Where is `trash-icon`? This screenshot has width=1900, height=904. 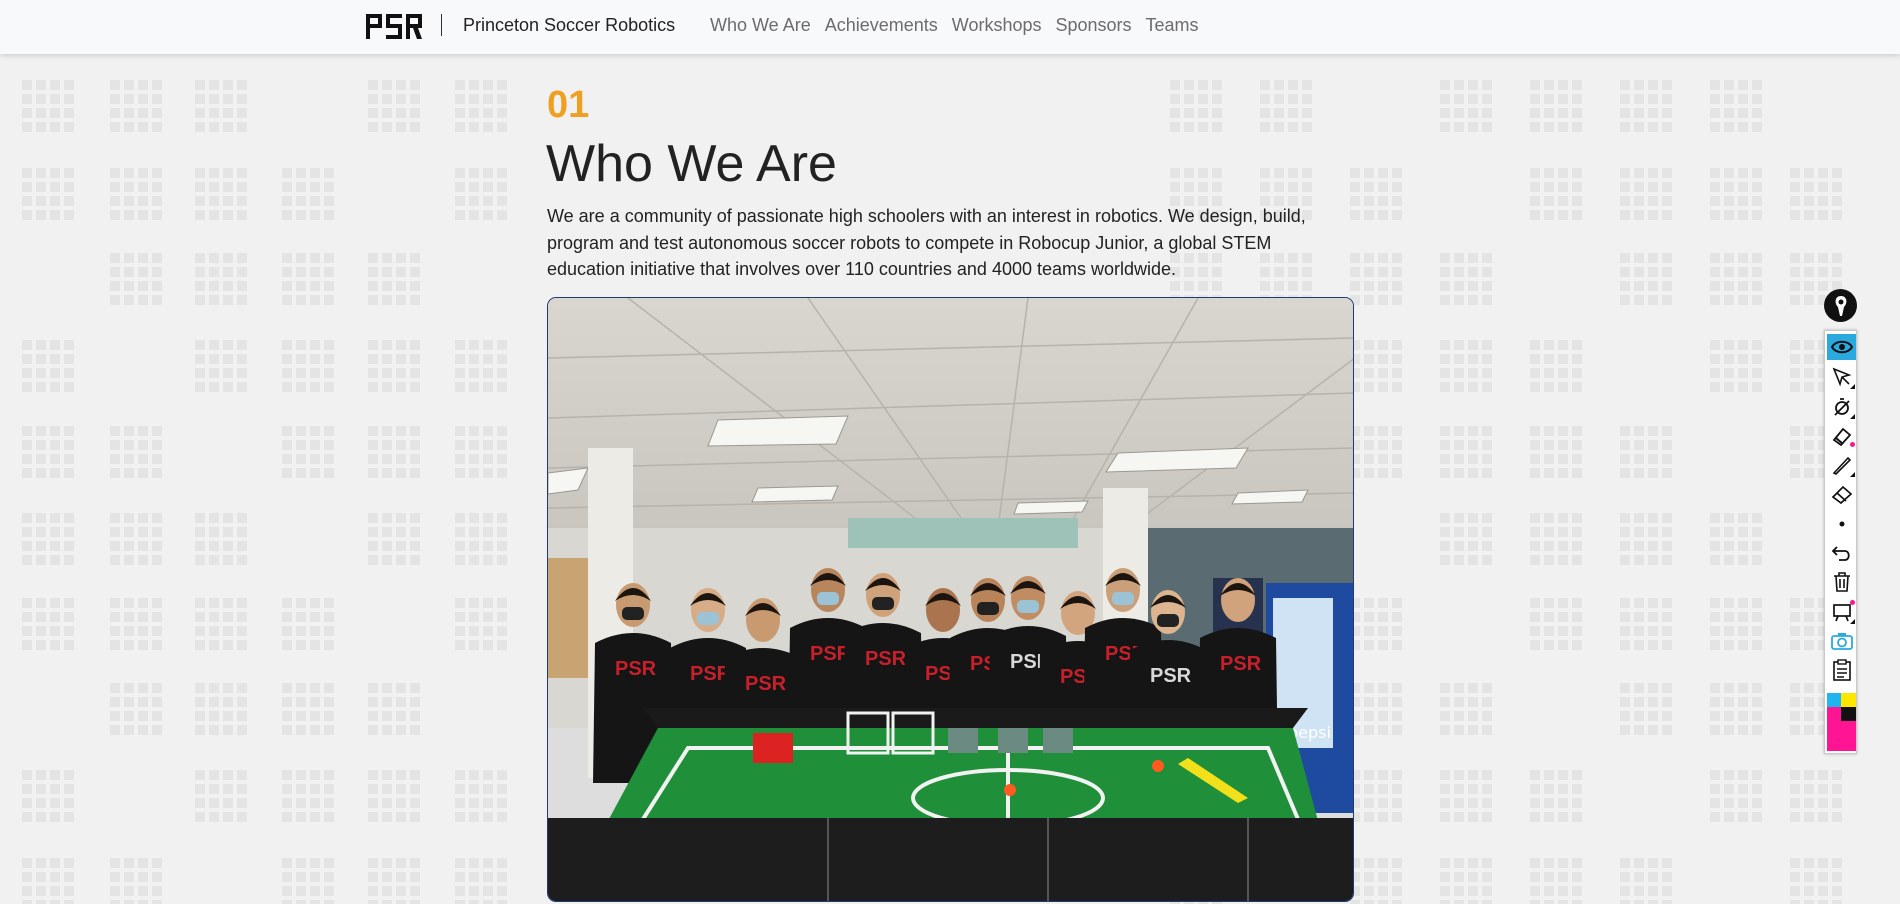
trash-icon is located at coordinates (1841, 582).